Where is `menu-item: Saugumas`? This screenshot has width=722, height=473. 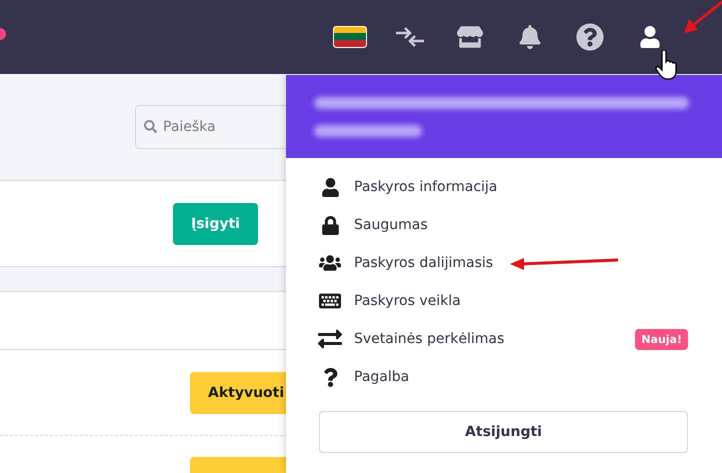 menu-item: Saugumas is located at coordinates (503, 225).